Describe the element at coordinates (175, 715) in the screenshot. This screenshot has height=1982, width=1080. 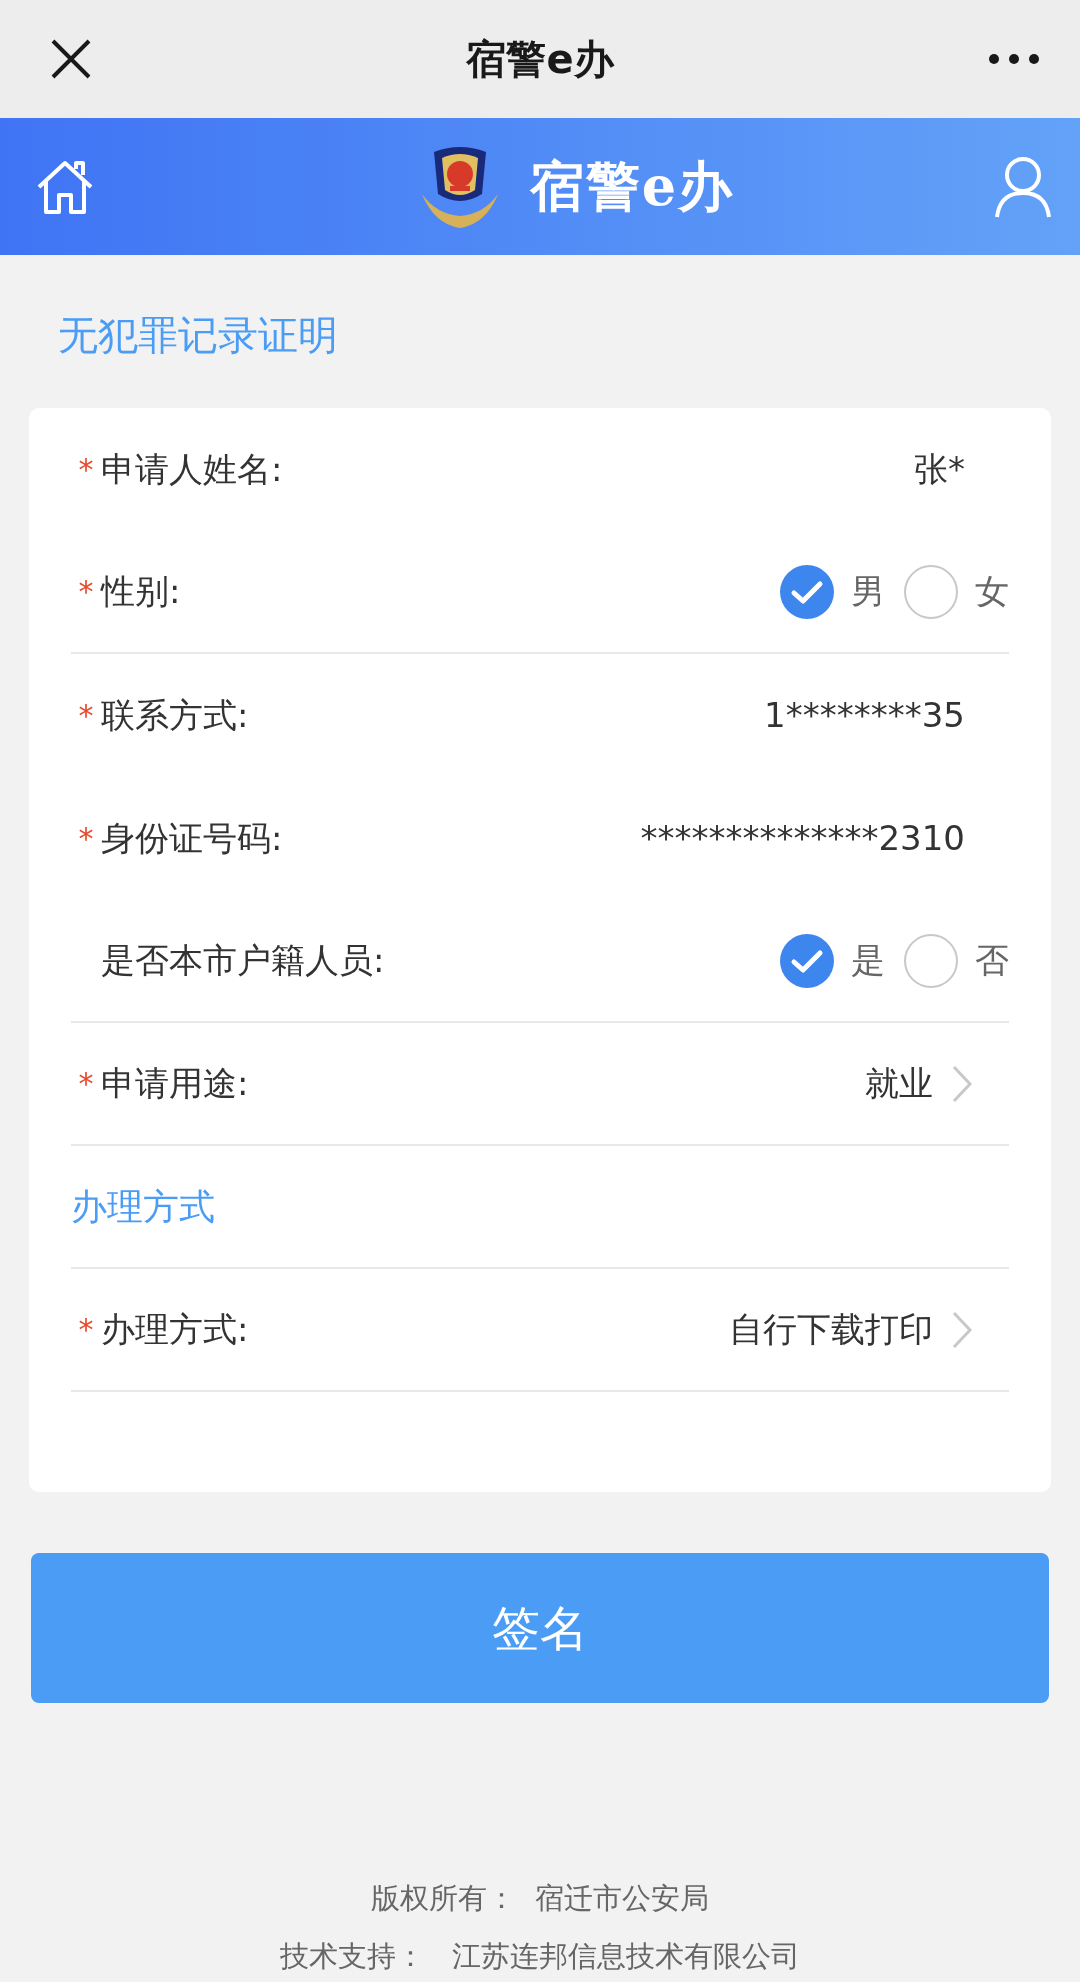
I see `field-label: 联系方式:` at that location.